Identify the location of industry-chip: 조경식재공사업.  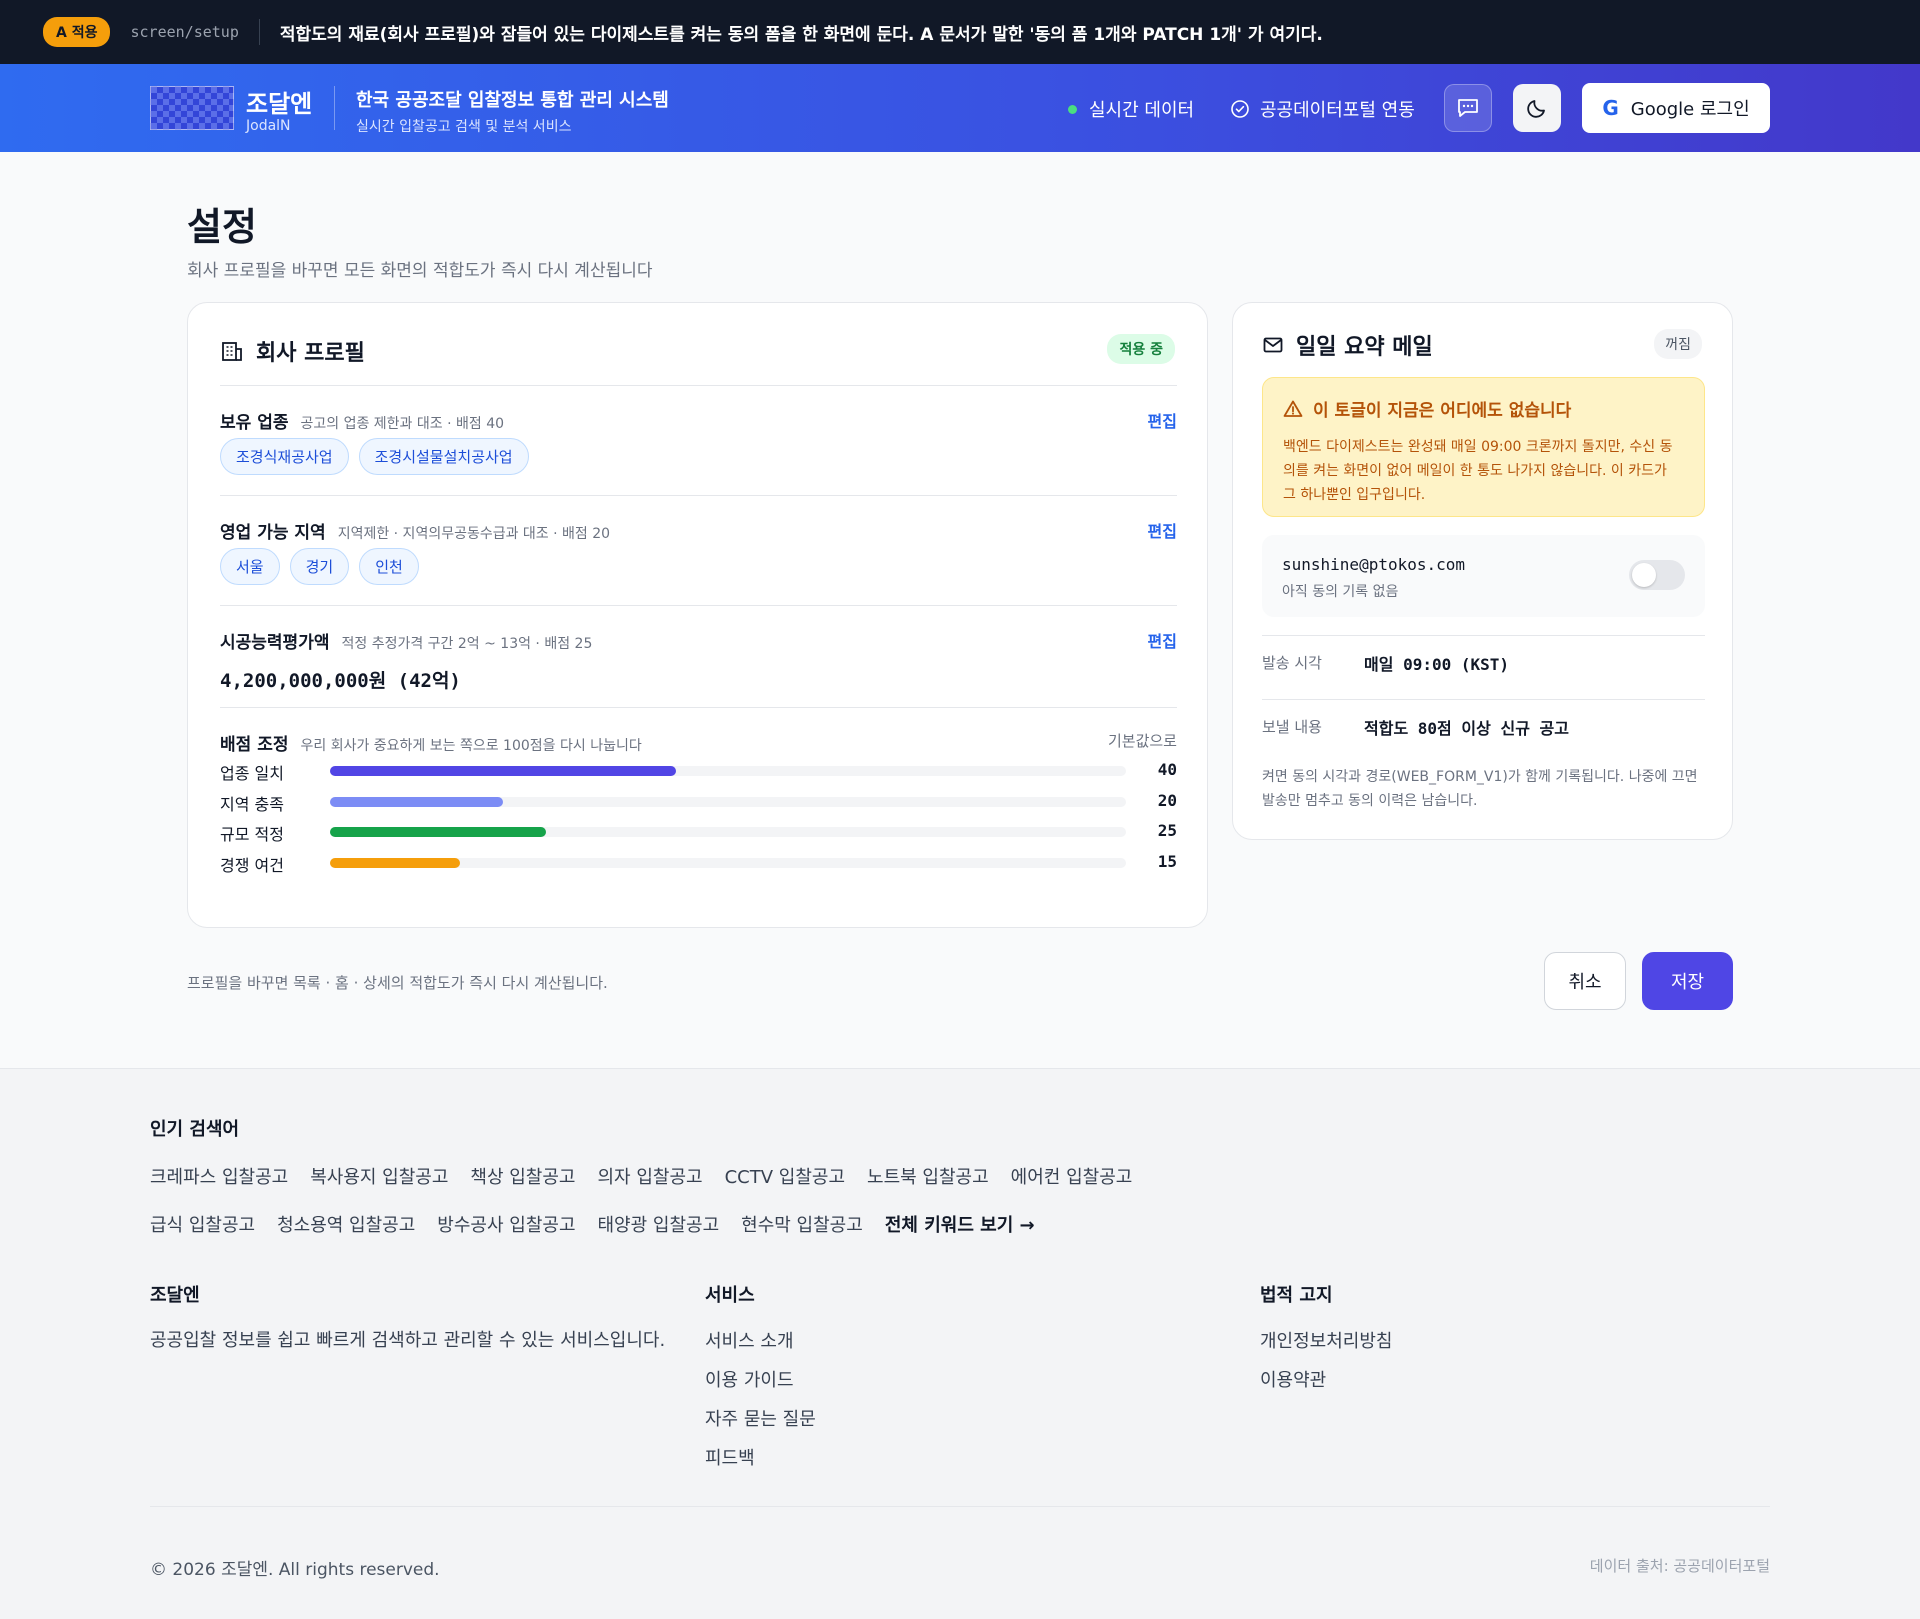
(284, 456).